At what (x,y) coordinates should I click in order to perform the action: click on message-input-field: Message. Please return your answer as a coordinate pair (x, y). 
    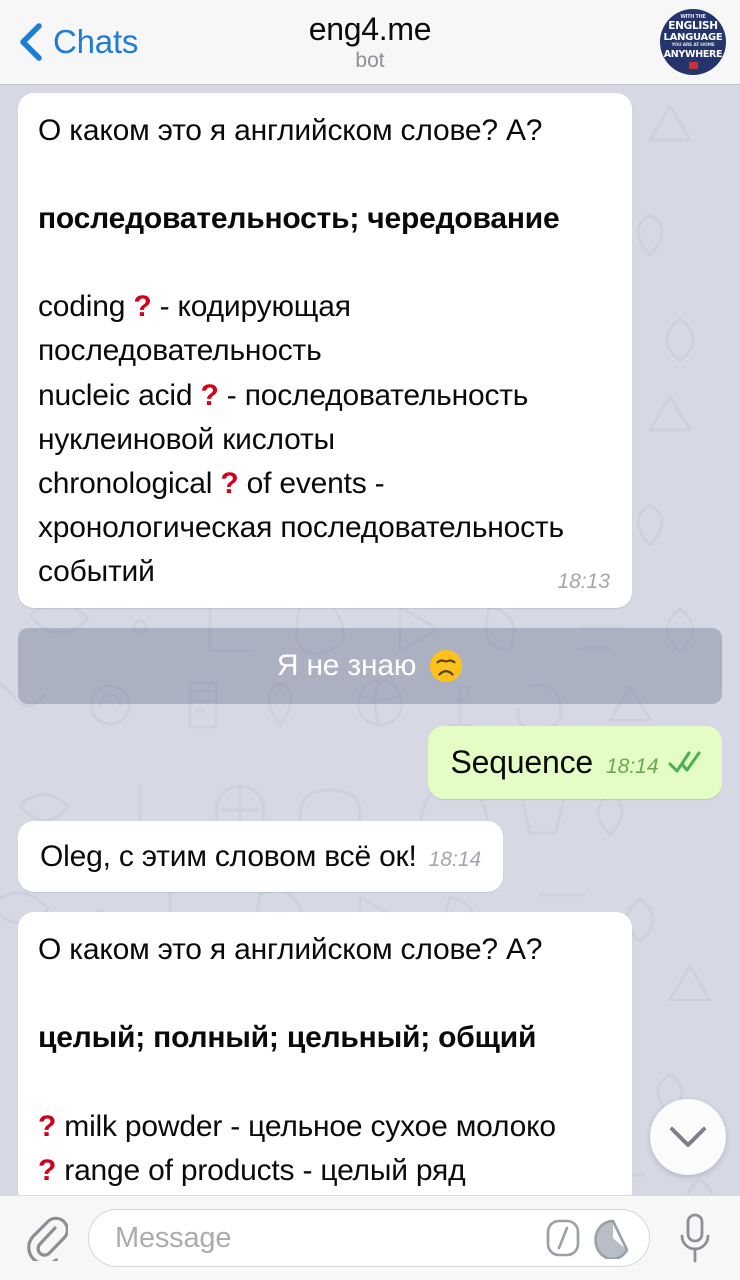
    Looking at the image, I should click on (369, 1238).